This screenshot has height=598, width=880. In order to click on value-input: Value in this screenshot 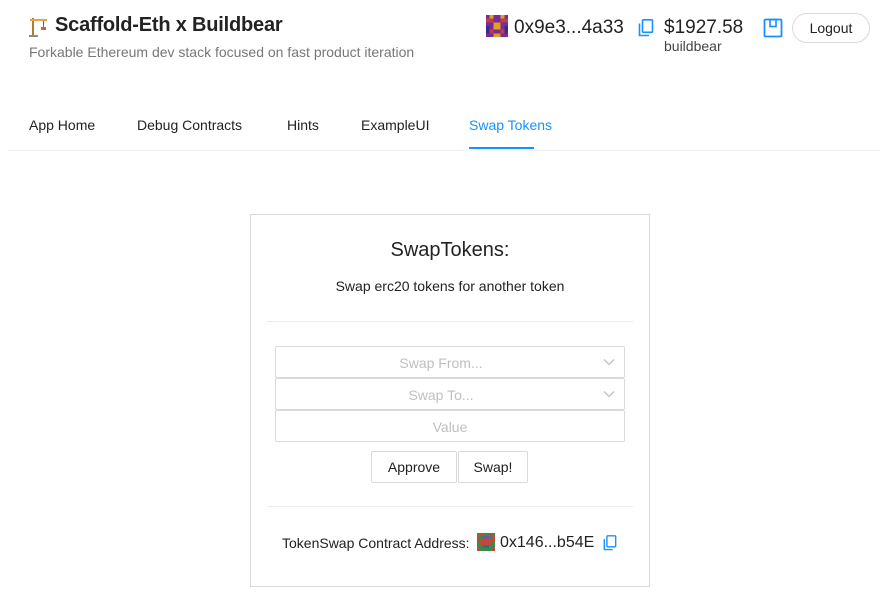, I will do `click(450, 426)`.